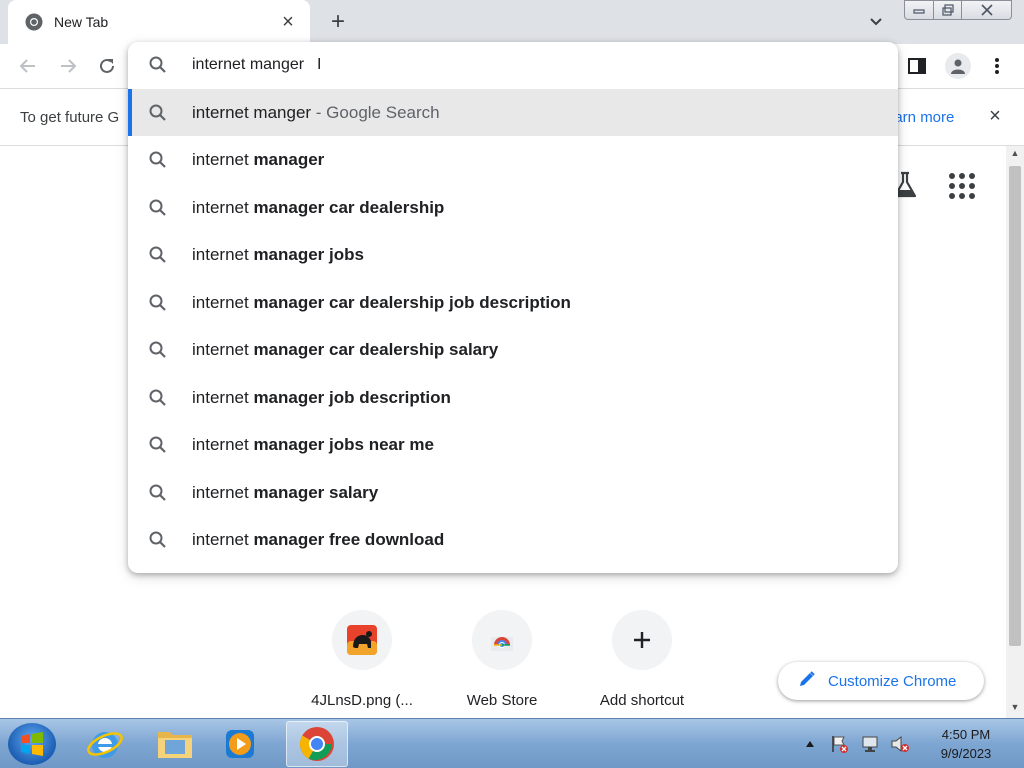  I want to click on volume-muted-icon, so click(900, 744).